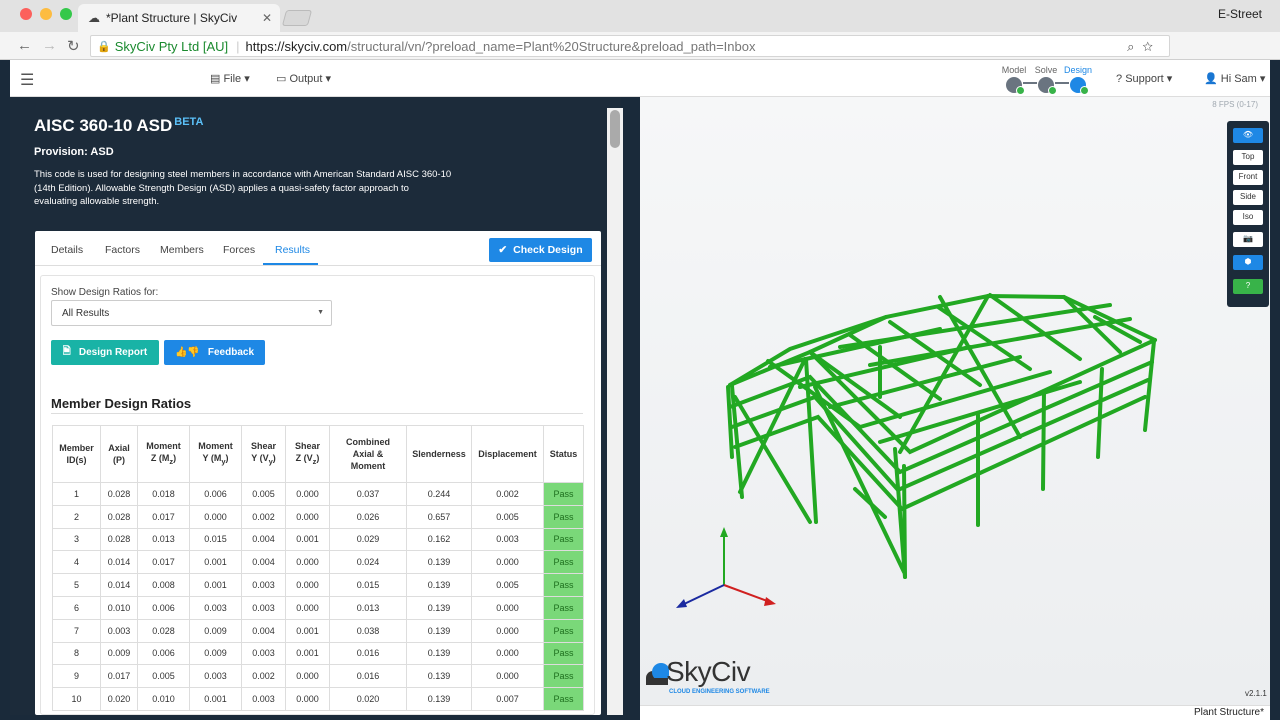  What do you see at coordinates (163, 516) in the screenshot?
I see `table-cell: 0.017` at bounding box center [163, 516].